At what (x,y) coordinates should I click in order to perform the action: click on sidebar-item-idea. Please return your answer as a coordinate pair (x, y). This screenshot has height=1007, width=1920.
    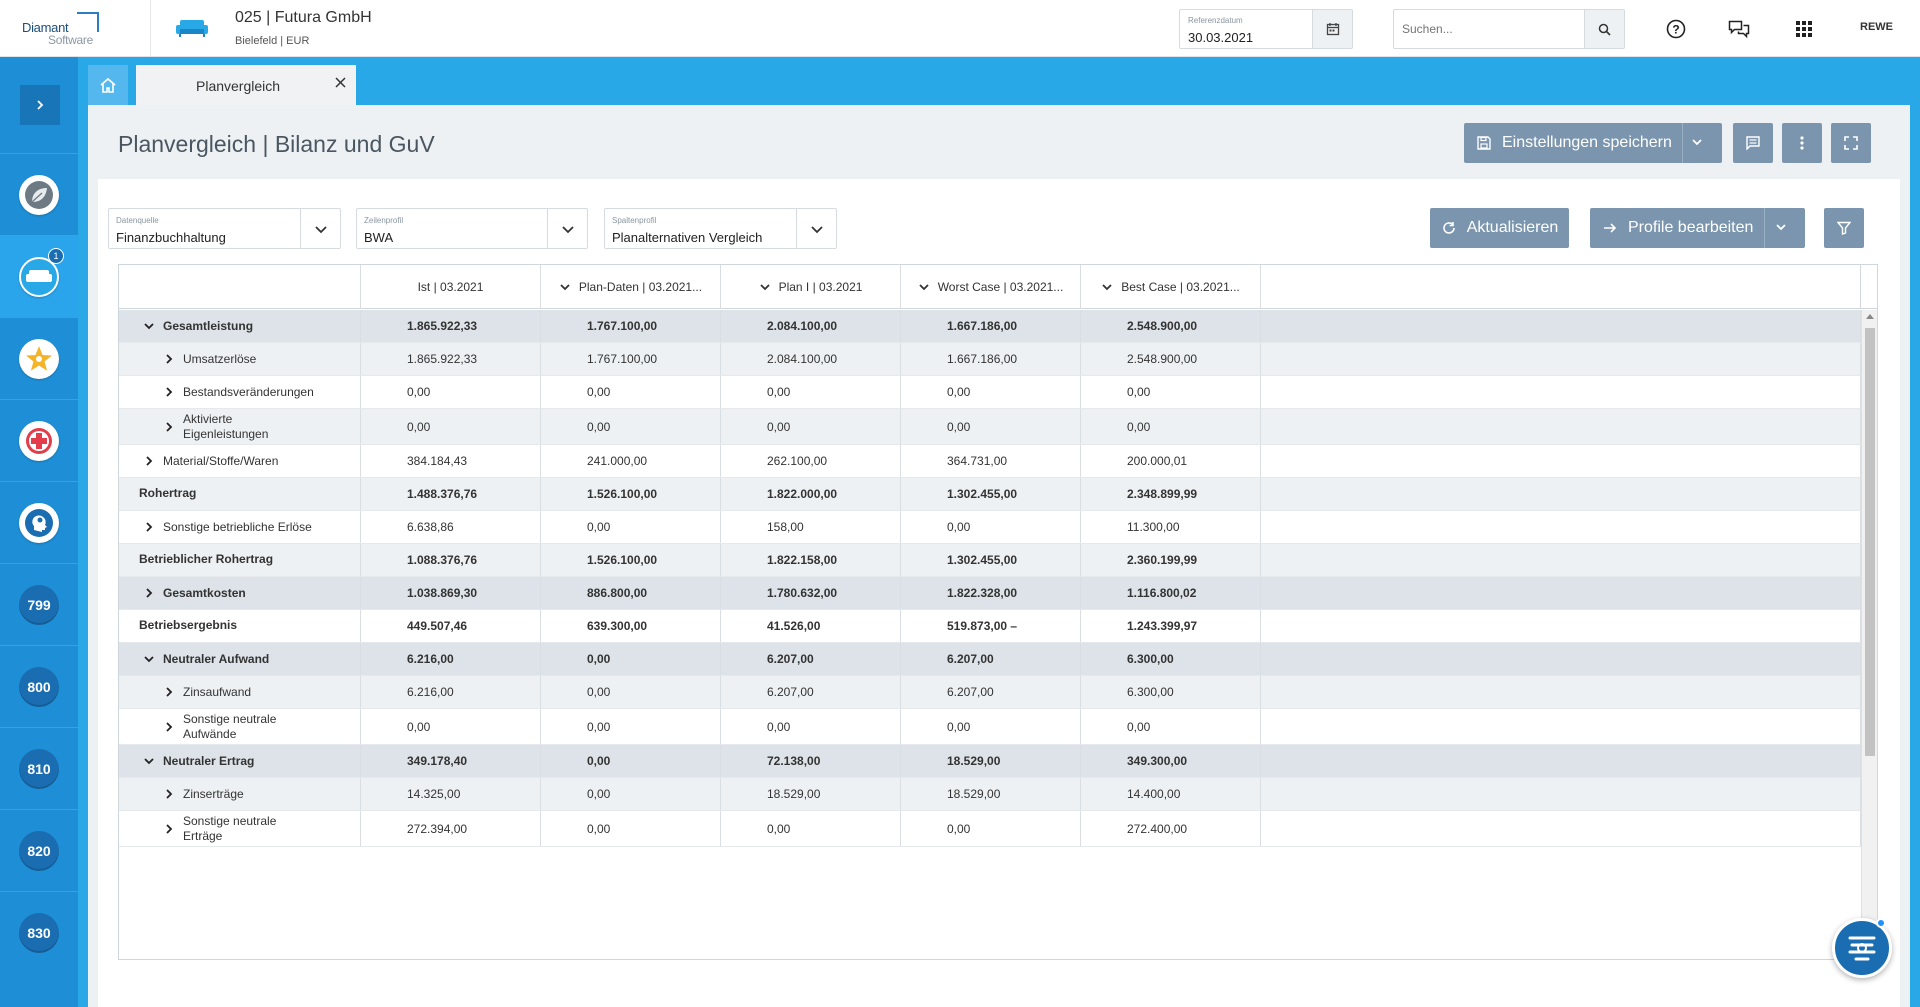
    Looking at the image, I should click on (39, 522).